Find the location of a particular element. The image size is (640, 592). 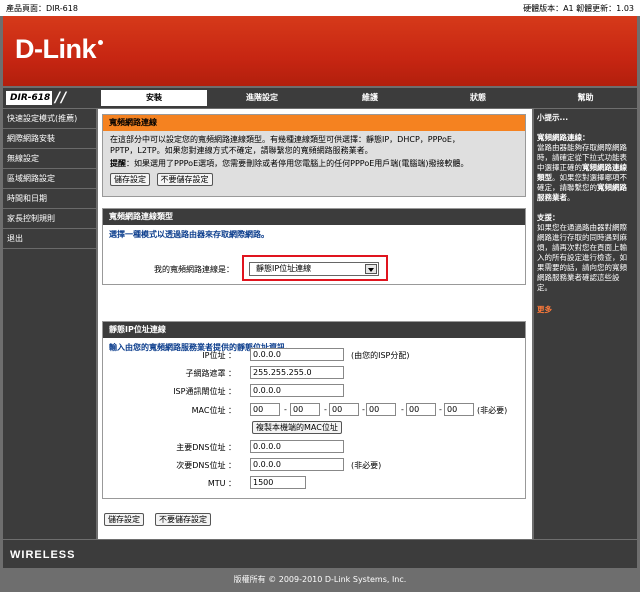

connection-type-prompt: 選擇一種模式以透過路由器來存取網際網路。 is located at coordinates (189, 234).